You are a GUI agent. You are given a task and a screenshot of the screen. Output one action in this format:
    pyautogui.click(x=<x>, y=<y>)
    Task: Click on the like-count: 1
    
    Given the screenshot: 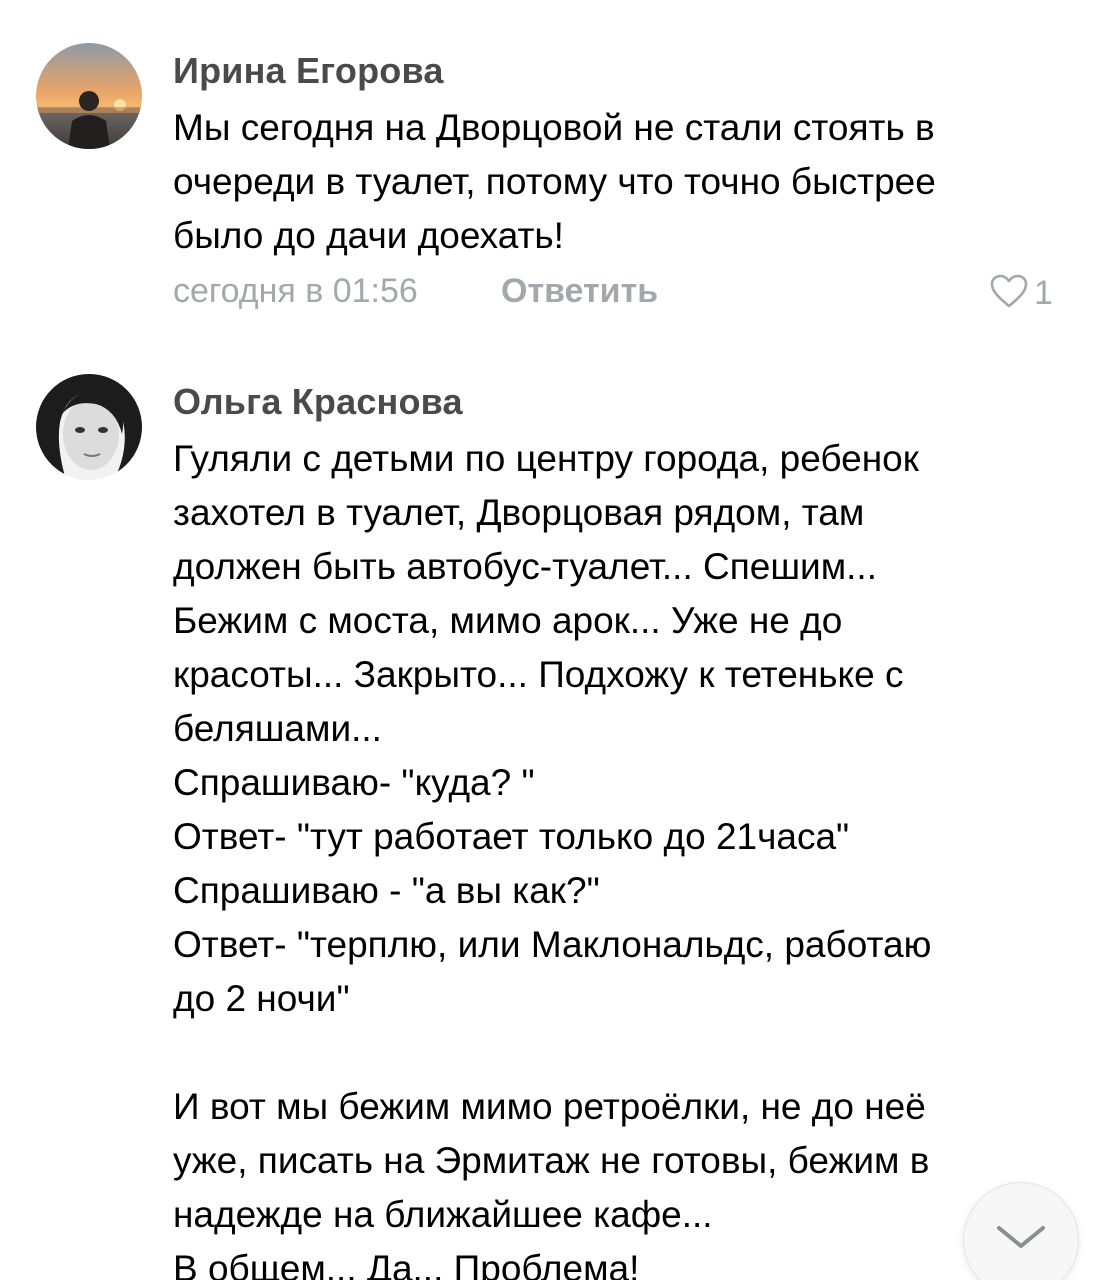 What is the action you would take?
    pyautogui.click(x=1043, y=292)
    